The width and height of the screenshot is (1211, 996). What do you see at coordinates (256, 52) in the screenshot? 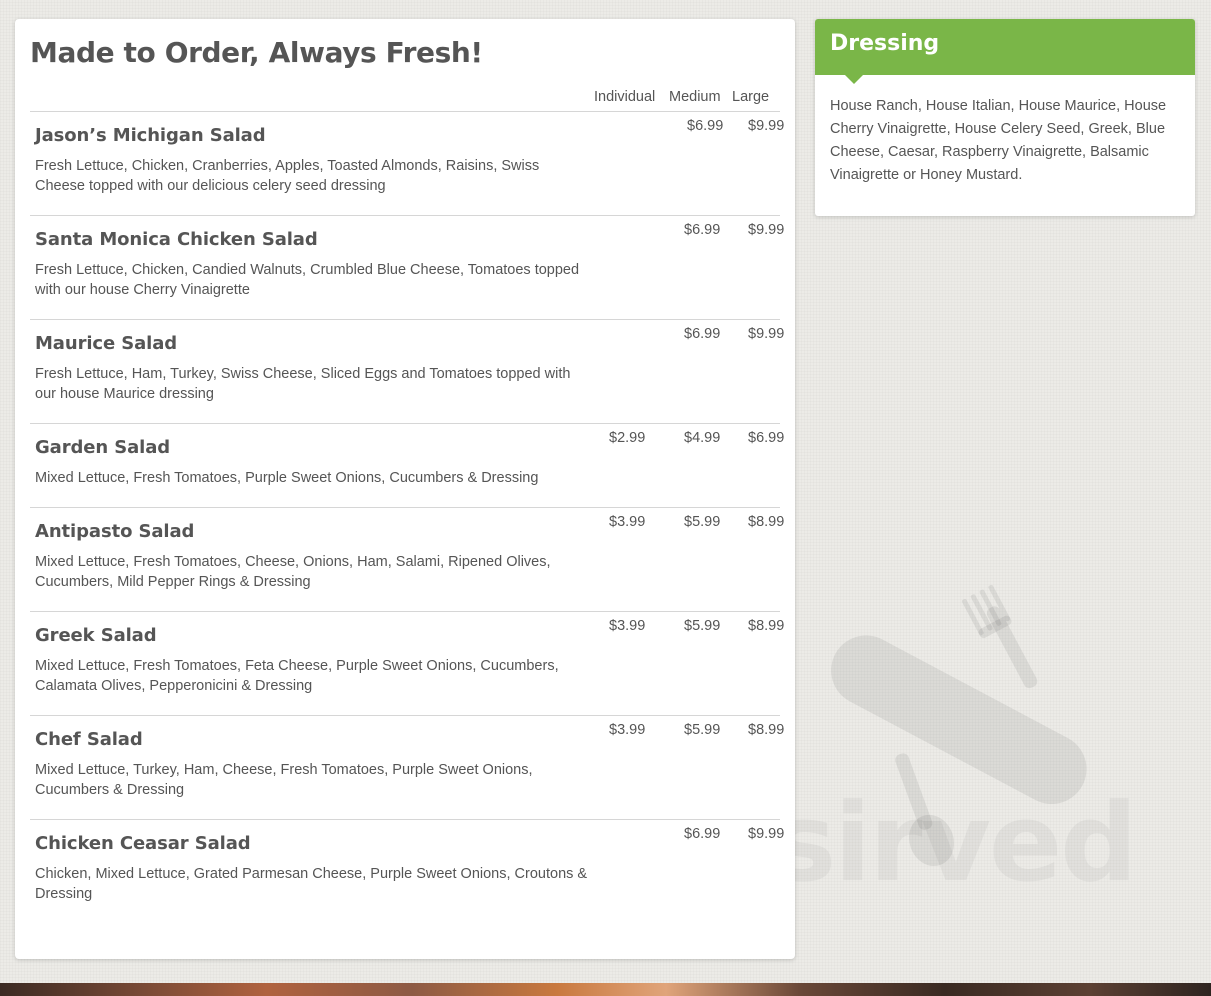
I see `menu-title: Made to Order, Always Fresh!` at bounding box center [256, 52].